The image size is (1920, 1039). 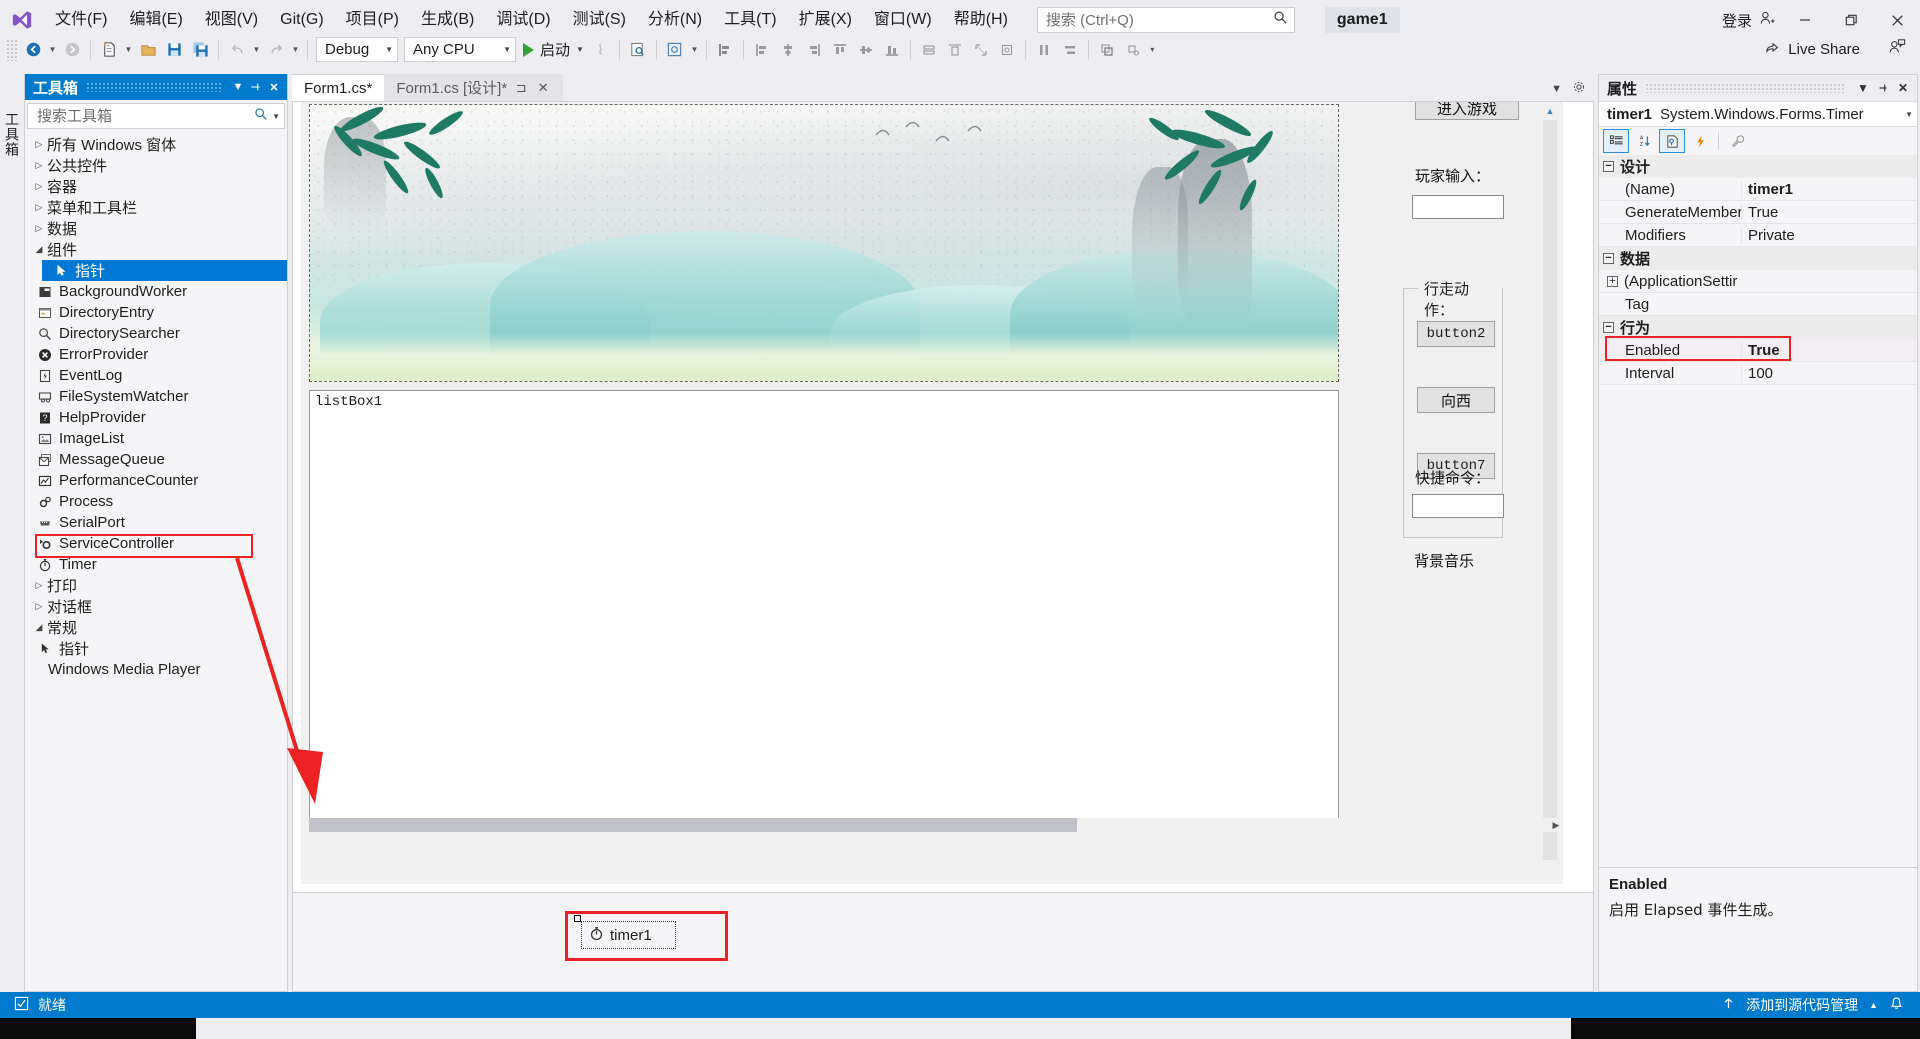 What do you see at coordinates (156, 333) in the screenshot?
I see `toolbox-item-directorysearcher: DirectorySearcher` at bounding box center [156, 333].